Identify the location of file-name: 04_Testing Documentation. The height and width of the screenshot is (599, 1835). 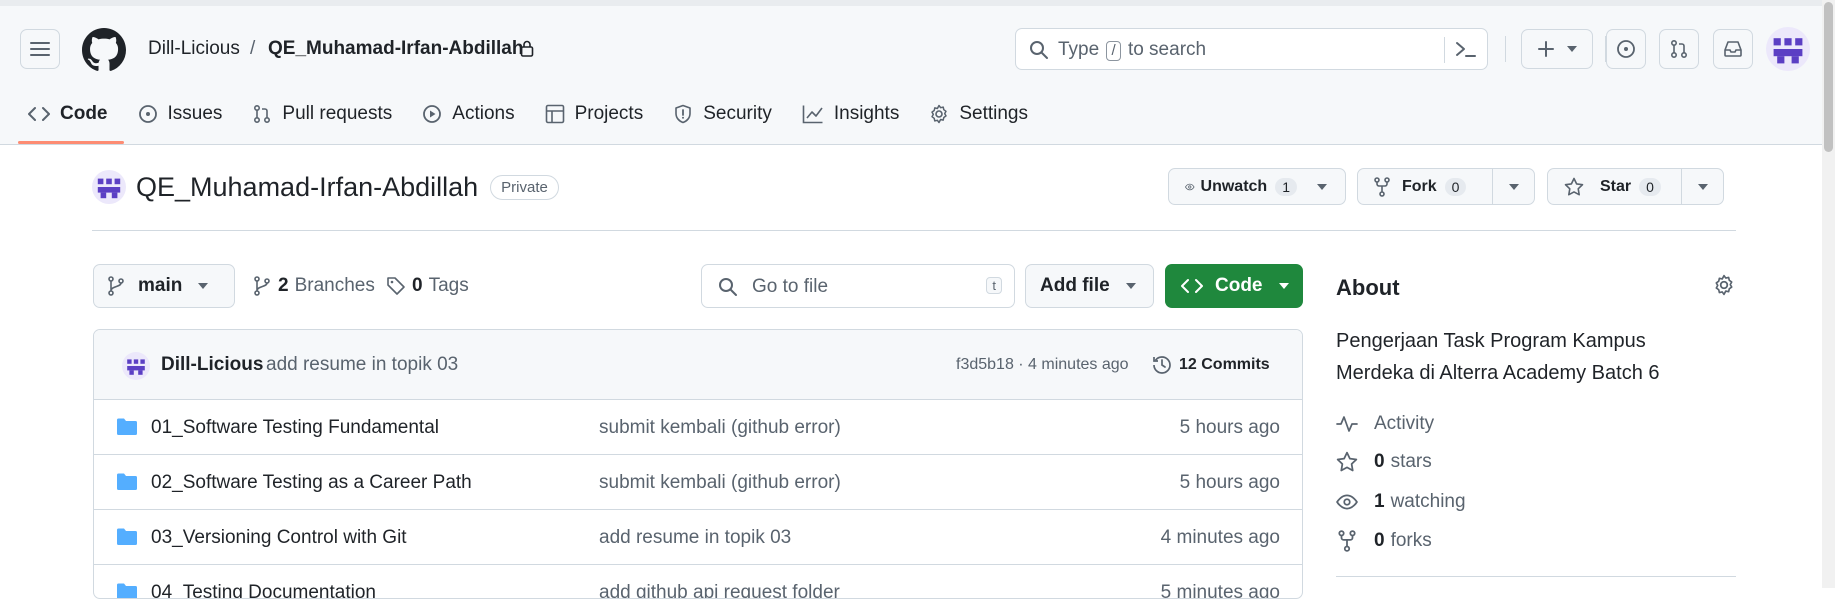
(263, 590).